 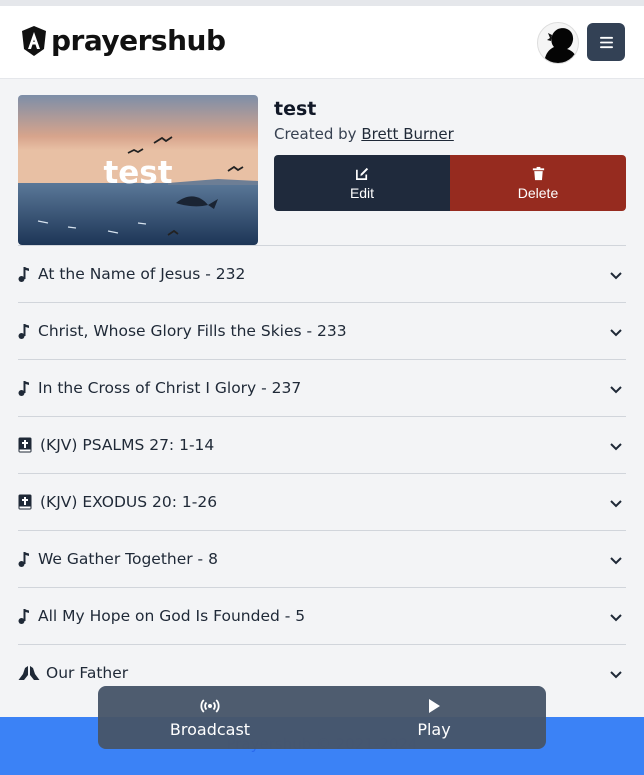 I want to click on list-item-label: At the Name of Jesus - 232, so click(x=142, y=274).